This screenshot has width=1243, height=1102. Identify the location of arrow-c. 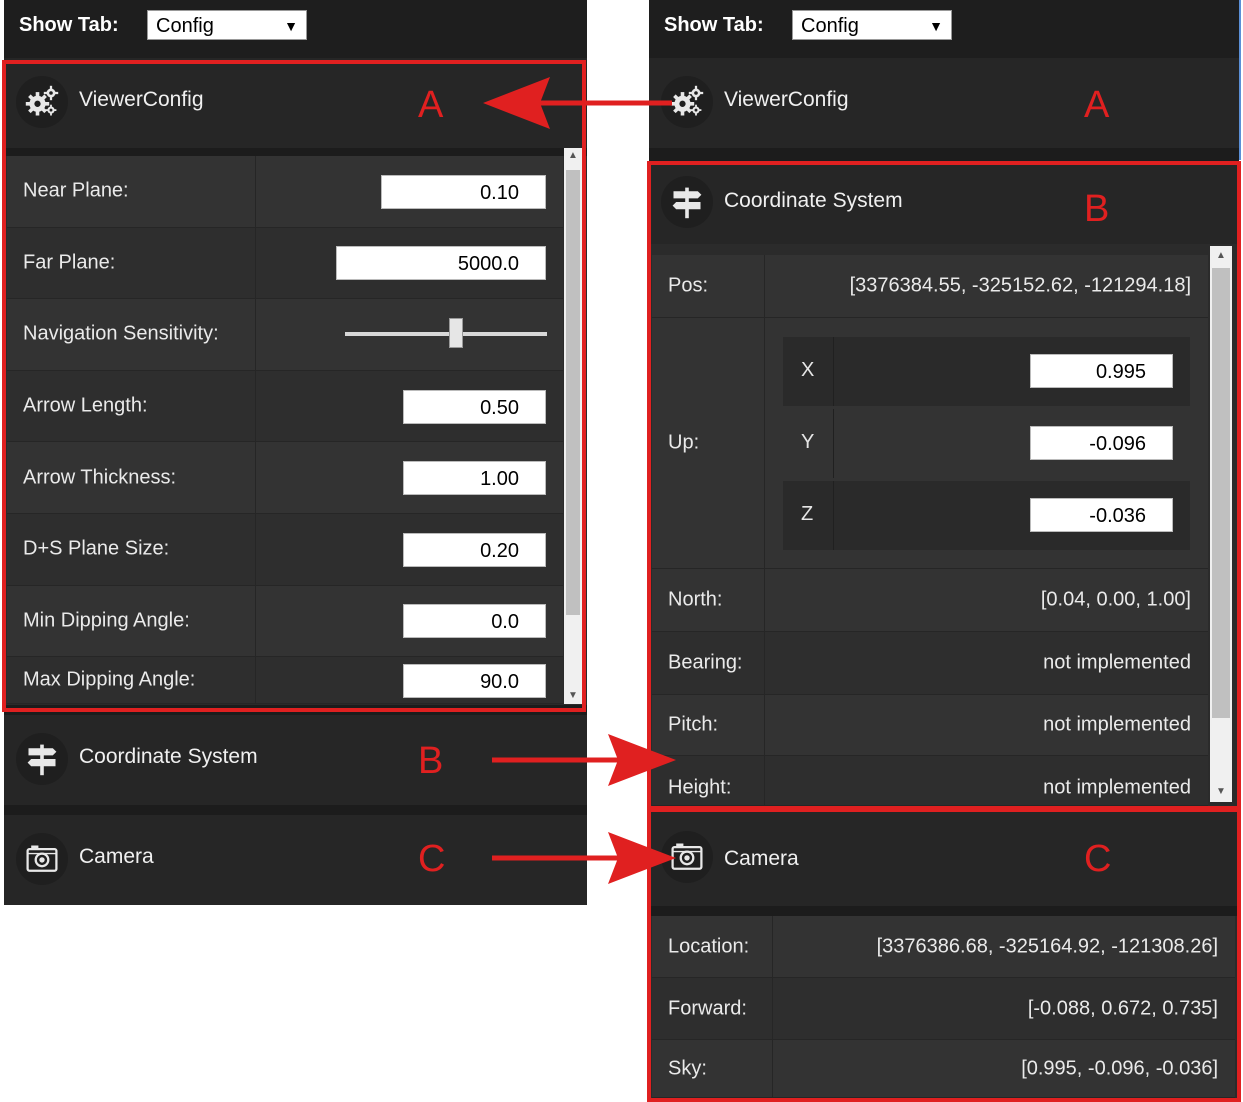
(584, 858).